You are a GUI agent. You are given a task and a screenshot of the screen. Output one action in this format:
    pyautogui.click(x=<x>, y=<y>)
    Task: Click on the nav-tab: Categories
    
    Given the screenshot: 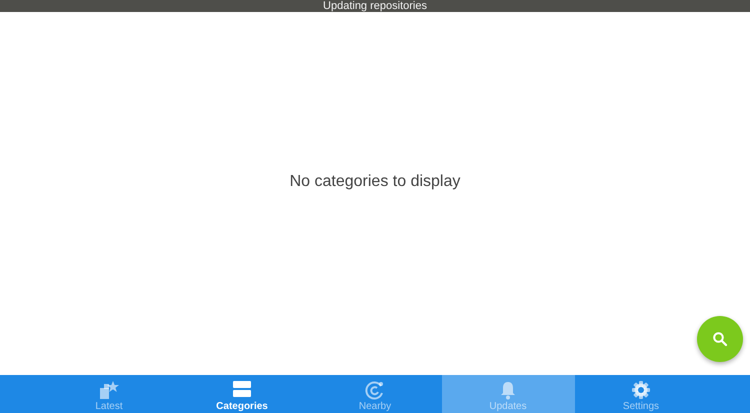 What is the action you would take?
    pyautogui.click(x=242, y=394)
    